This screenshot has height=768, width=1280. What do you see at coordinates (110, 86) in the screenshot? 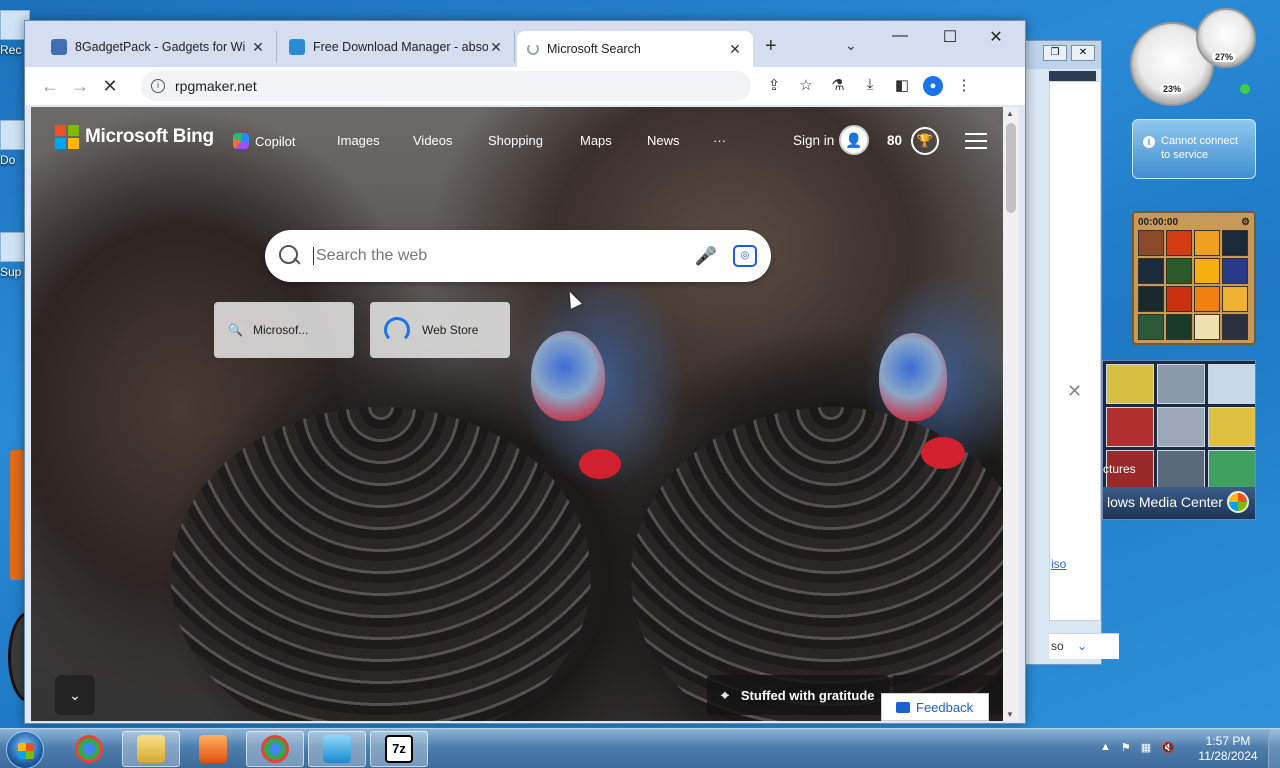
I see `stop-button: ✕` at bounding box center [110, 86].